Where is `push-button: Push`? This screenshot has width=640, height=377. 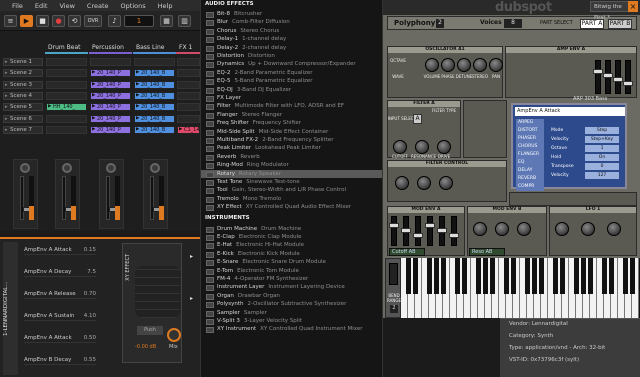
push-button: Push is located at coordinates (150, 330).